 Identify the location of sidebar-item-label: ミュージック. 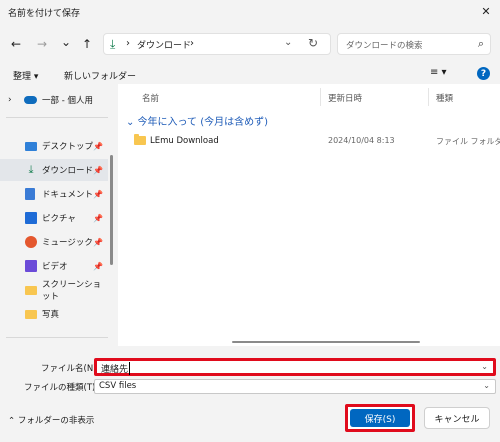
(67, 243).